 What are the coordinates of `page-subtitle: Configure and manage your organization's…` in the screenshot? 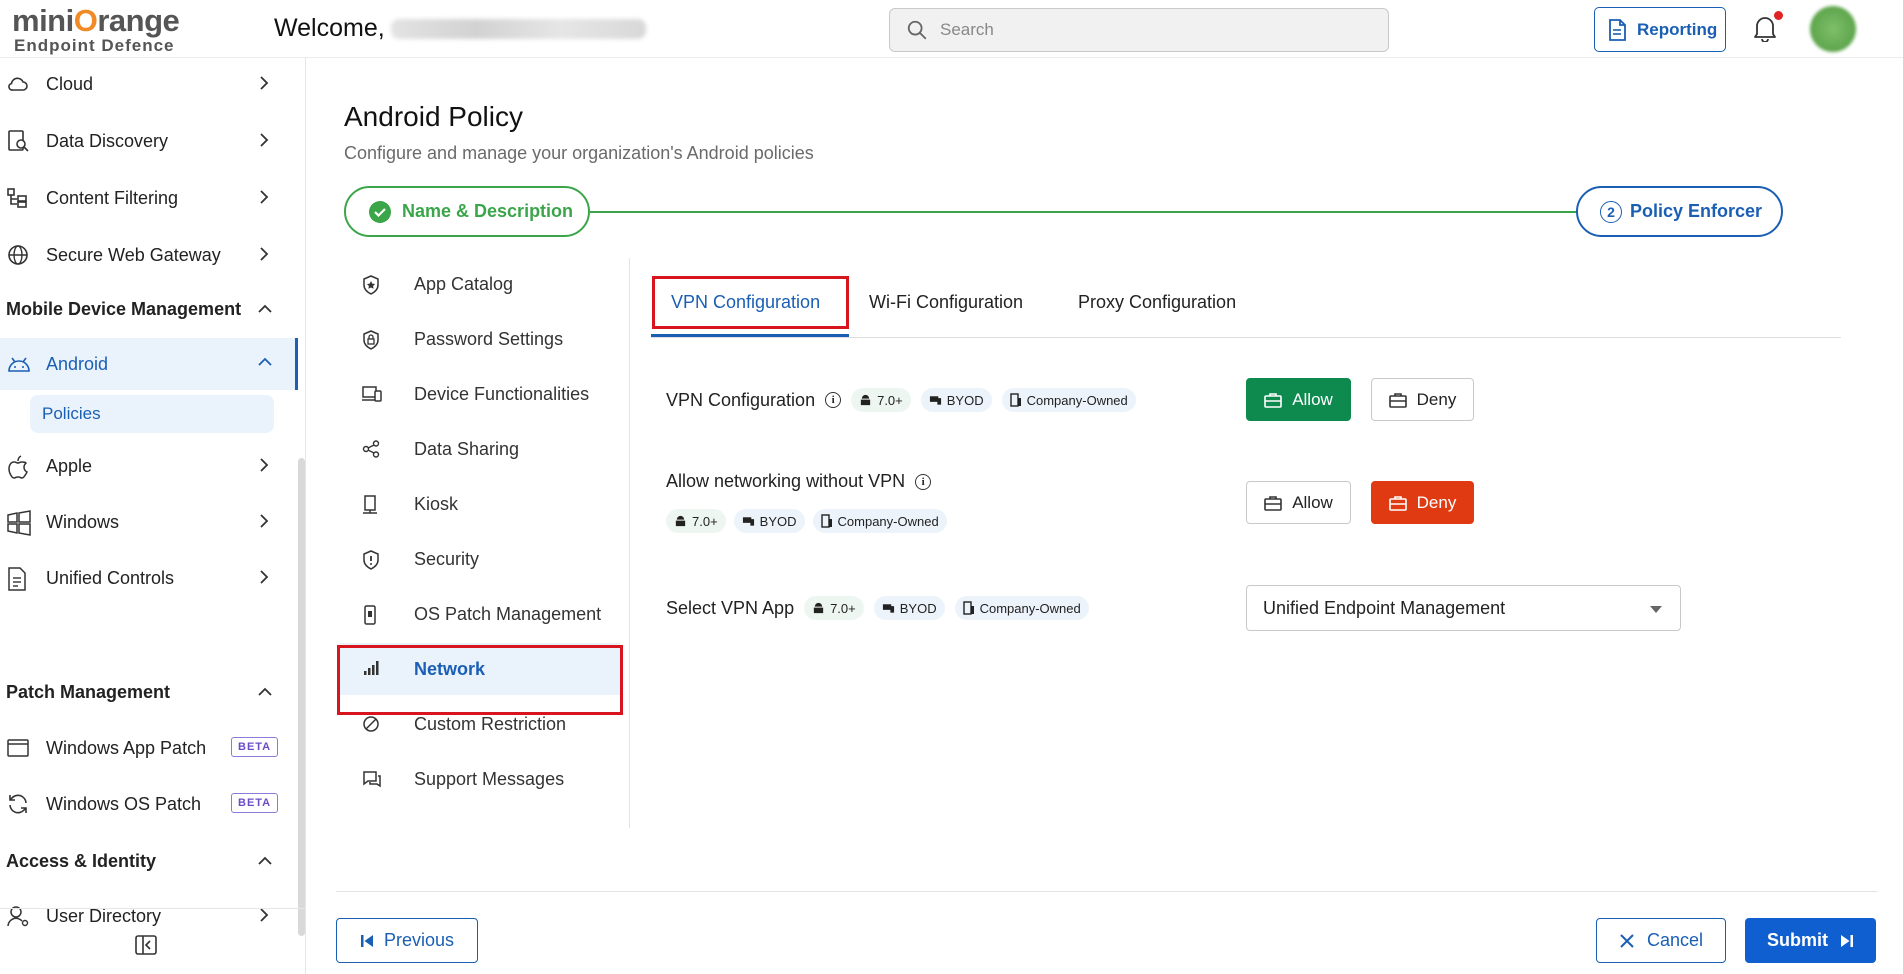 It's located at (579, 153).